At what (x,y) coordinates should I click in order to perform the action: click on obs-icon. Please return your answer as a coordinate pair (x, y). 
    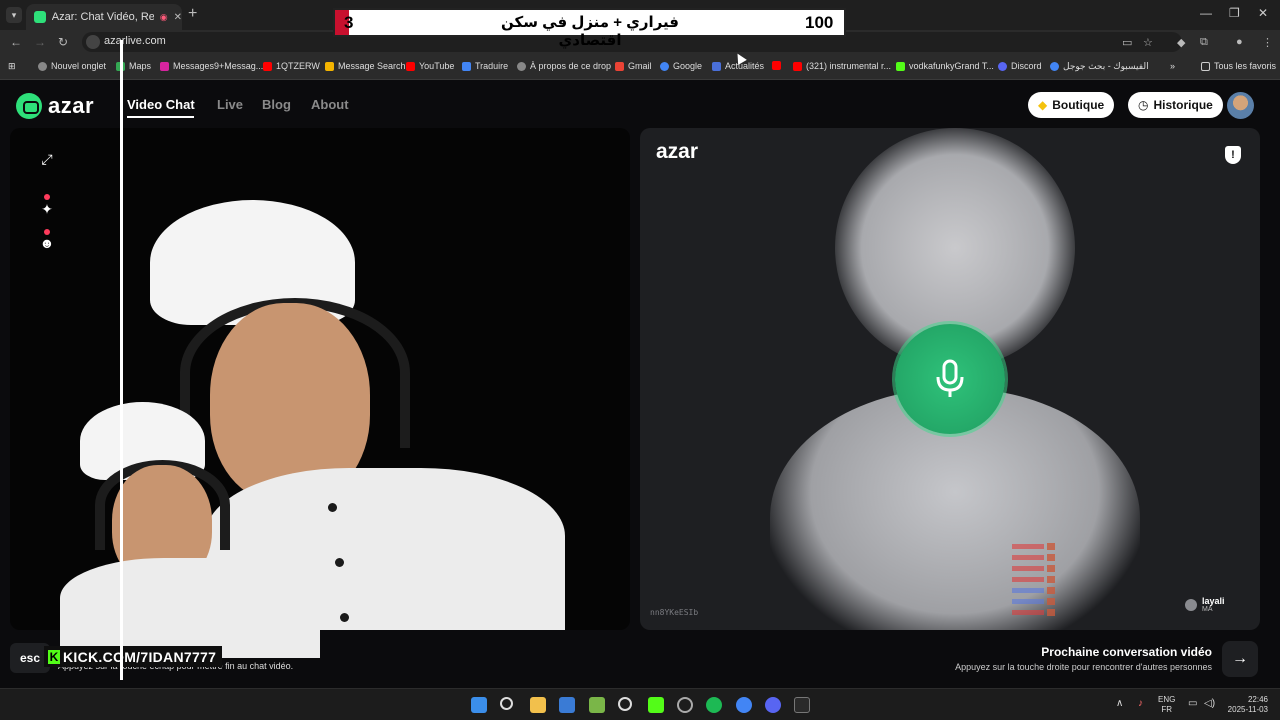
    Looking at the image, I should click on (625, 704).